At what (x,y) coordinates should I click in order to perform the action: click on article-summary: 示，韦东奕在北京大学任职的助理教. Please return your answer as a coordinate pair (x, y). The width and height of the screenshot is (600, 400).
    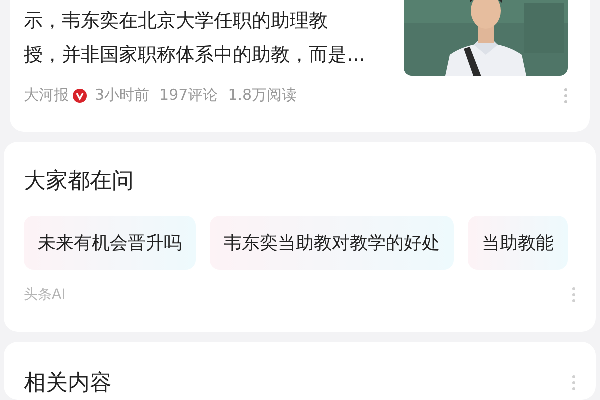
    Looking at the image, I should click on (176, 21).